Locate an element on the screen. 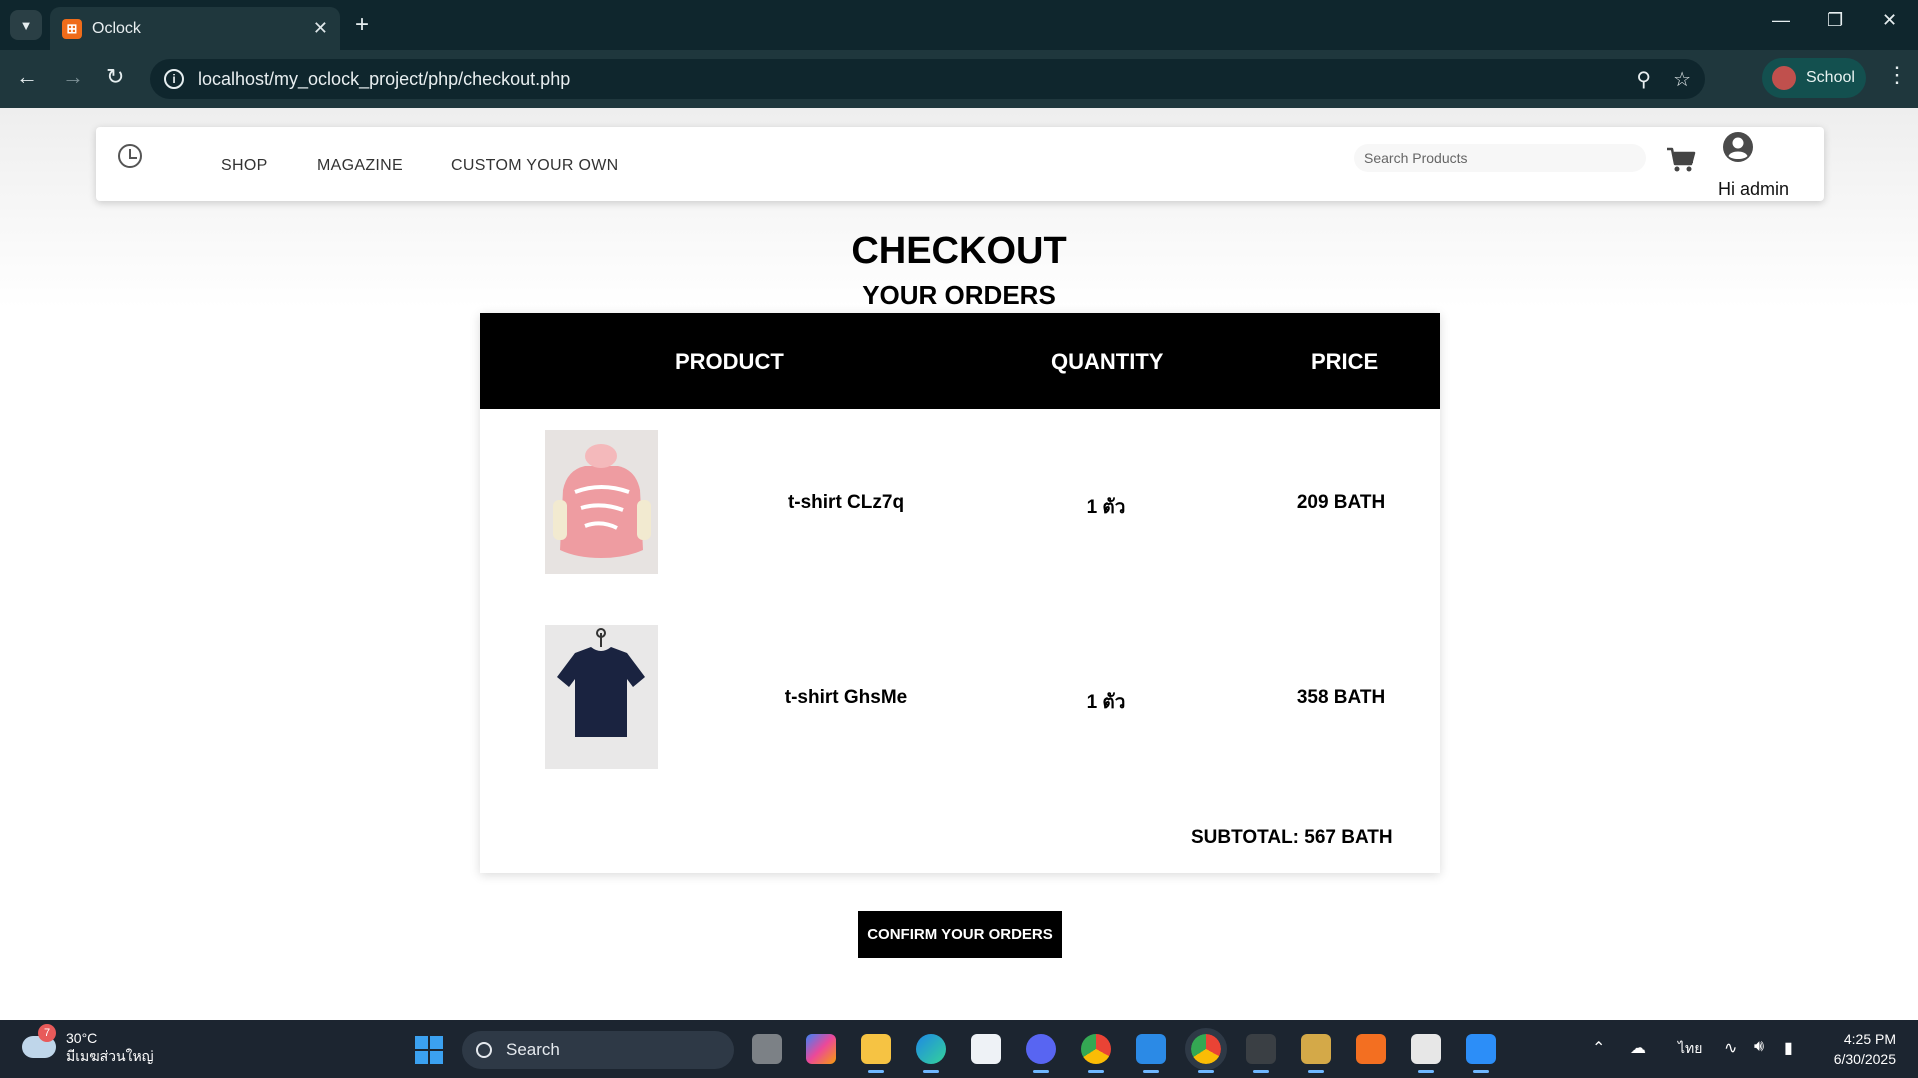  user-account-icon is located at coordinates (1738, 147).